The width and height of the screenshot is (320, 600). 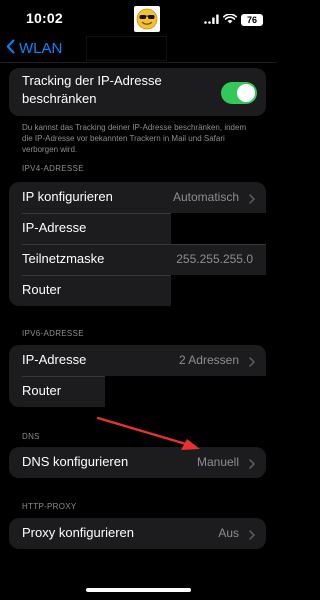 I want to click on annotation-arrow-icon, so click(x=152, y=435).